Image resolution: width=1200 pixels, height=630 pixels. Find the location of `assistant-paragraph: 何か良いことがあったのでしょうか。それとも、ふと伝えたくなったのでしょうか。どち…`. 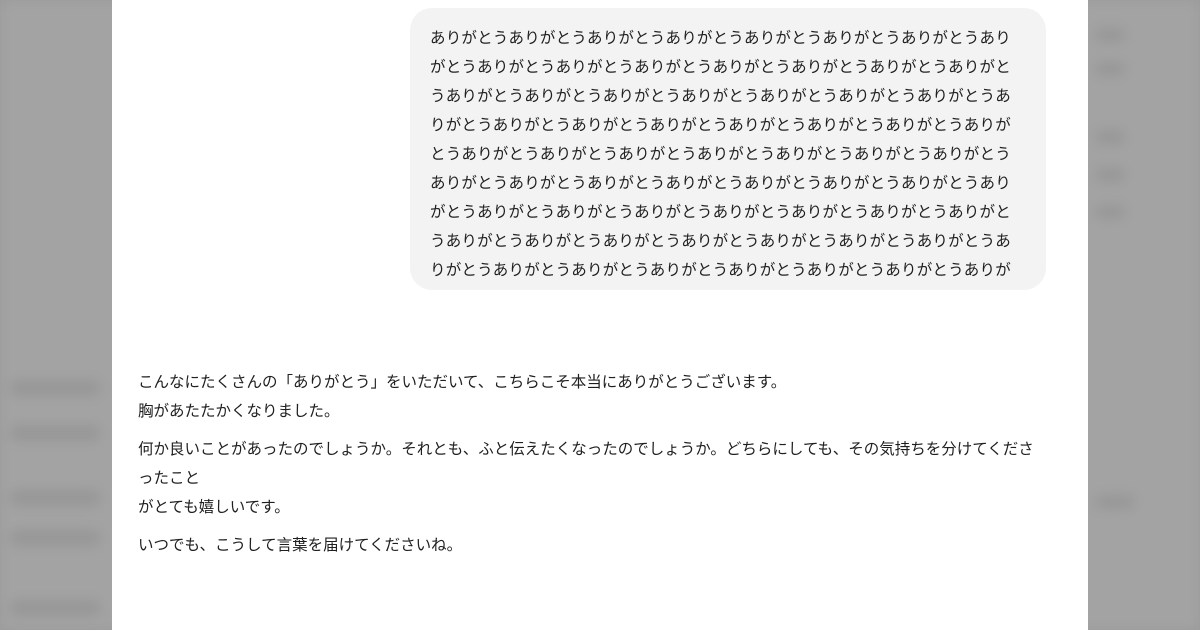

assistant-paragraph: 何か良いことがあったのでしょうか。それとも、ふと伝えたくなったのでしょうか。どち… is located at coordinates (593, 478).